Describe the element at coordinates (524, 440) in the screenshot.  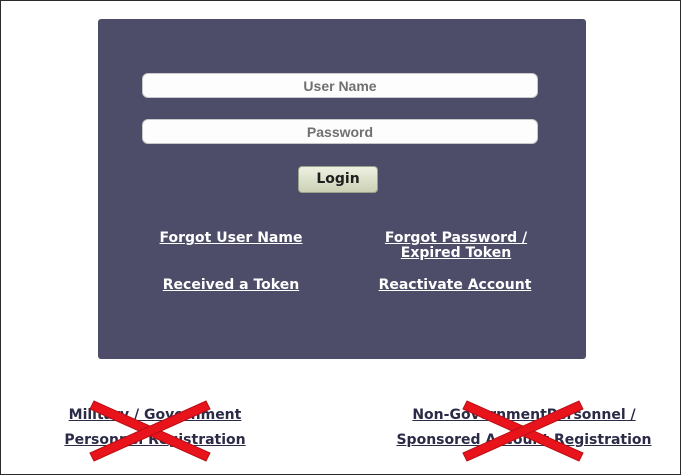
I see `nongov-registration-line2: Sponsored Account Registration` at that location.